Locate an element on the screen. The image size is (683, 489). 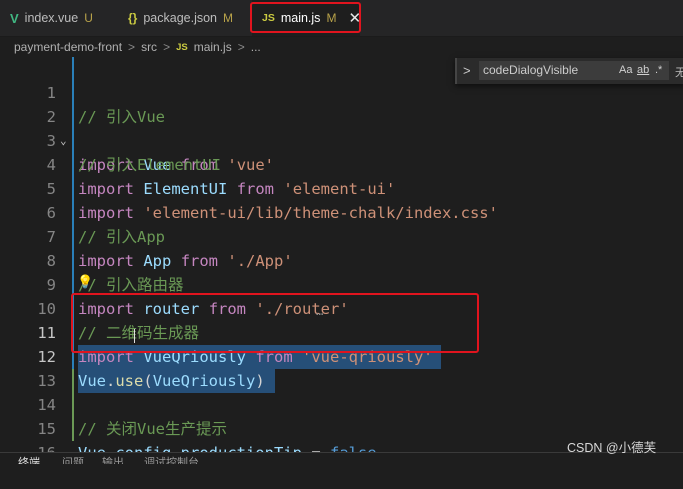
js-file-icon: JS is located at coordinates (182, 47).